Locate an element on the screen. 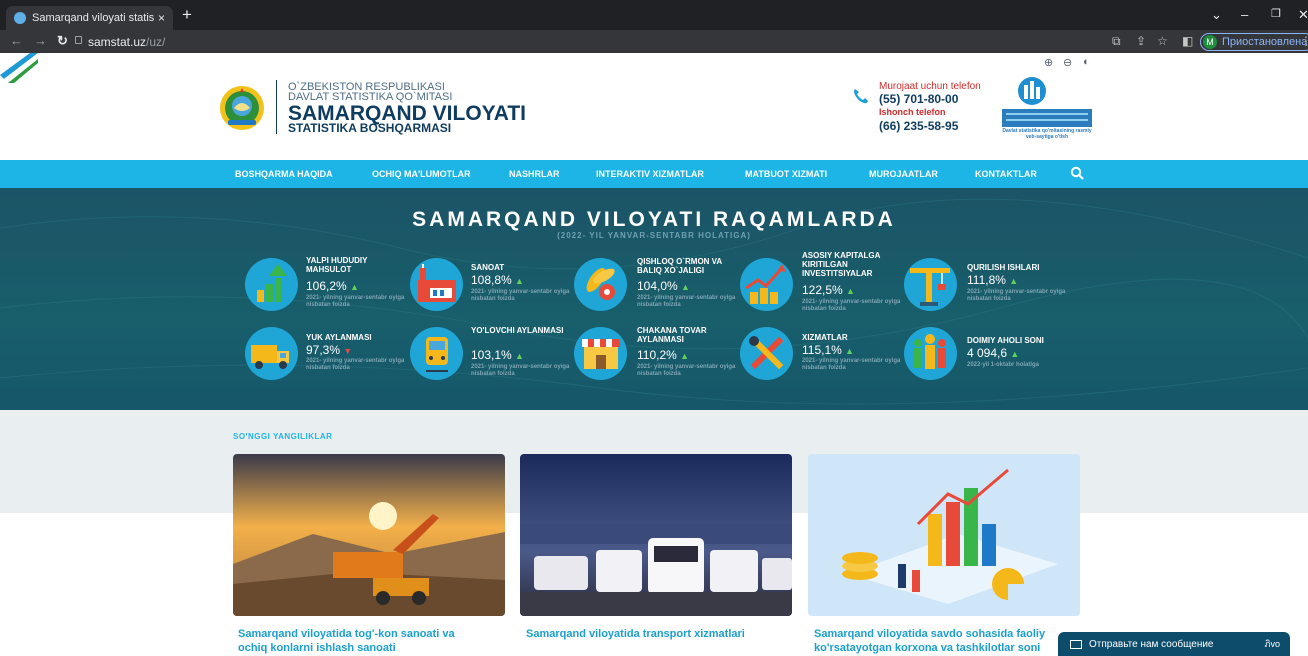  profile-button: M Приостановлена is located at coordinates (1254, 42).